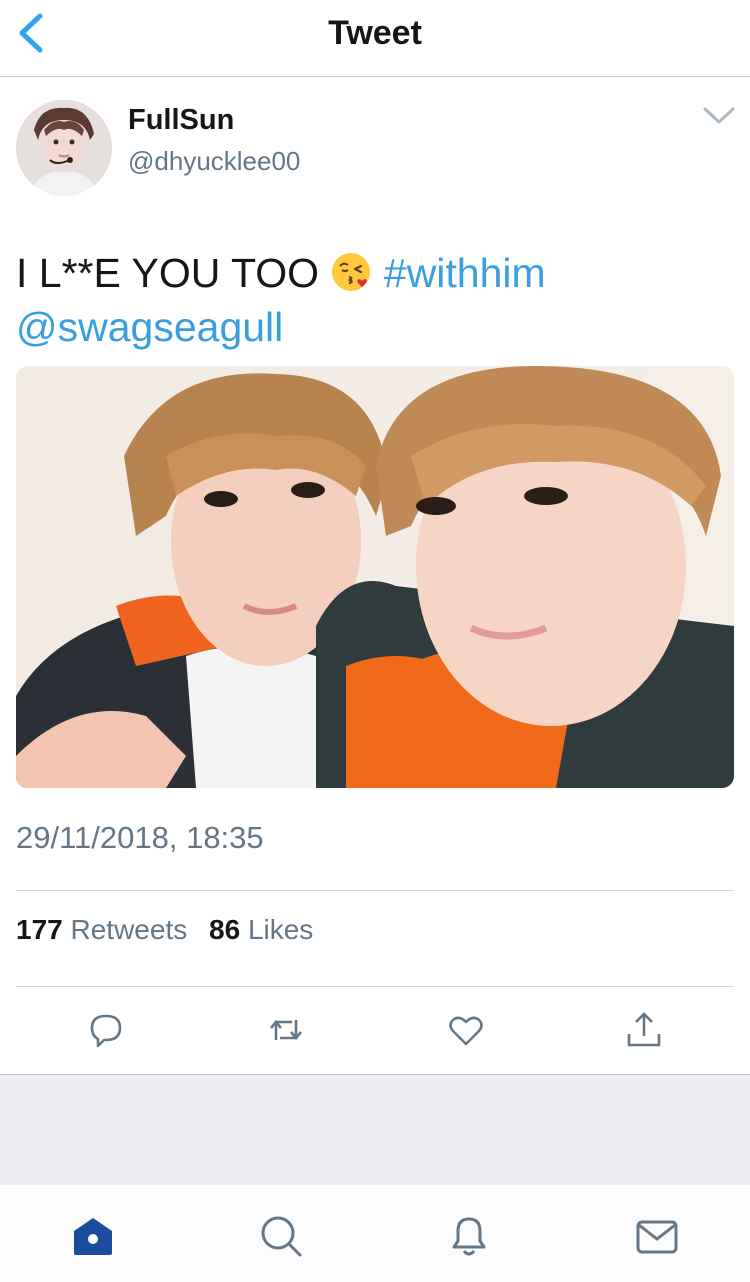  Describe the element at coordinates (466, 1030) in the screenshot. I see `like-icon` at that location.